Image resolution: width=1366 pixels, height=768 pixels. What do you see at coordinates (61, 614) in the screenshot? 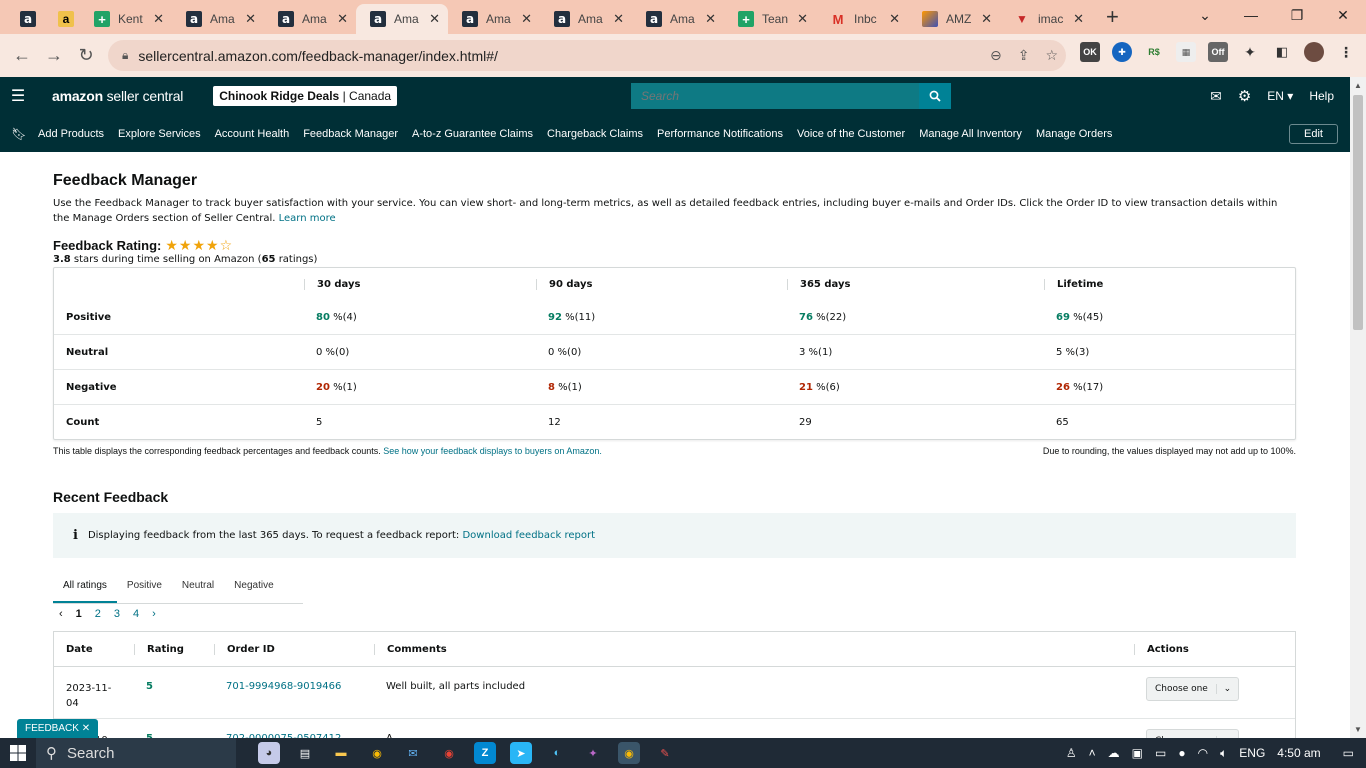
I see `prev-page-icon: ‹` at bounding box center [61, 614].